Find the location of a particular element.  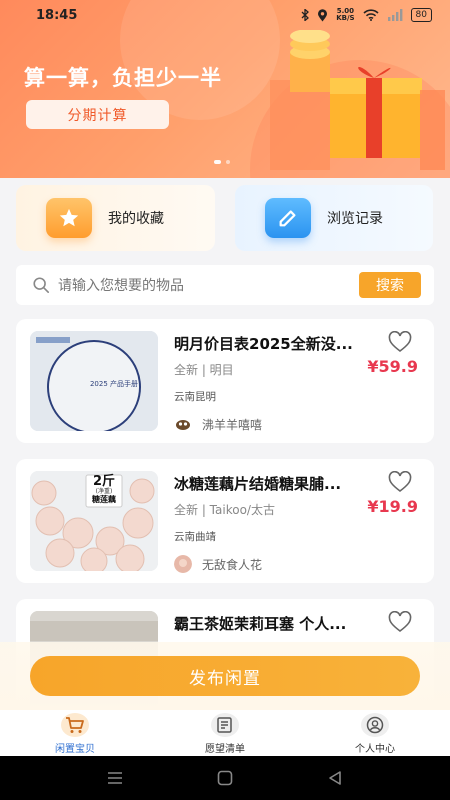

banner-page-indicator is located at coordinates (222, 162).